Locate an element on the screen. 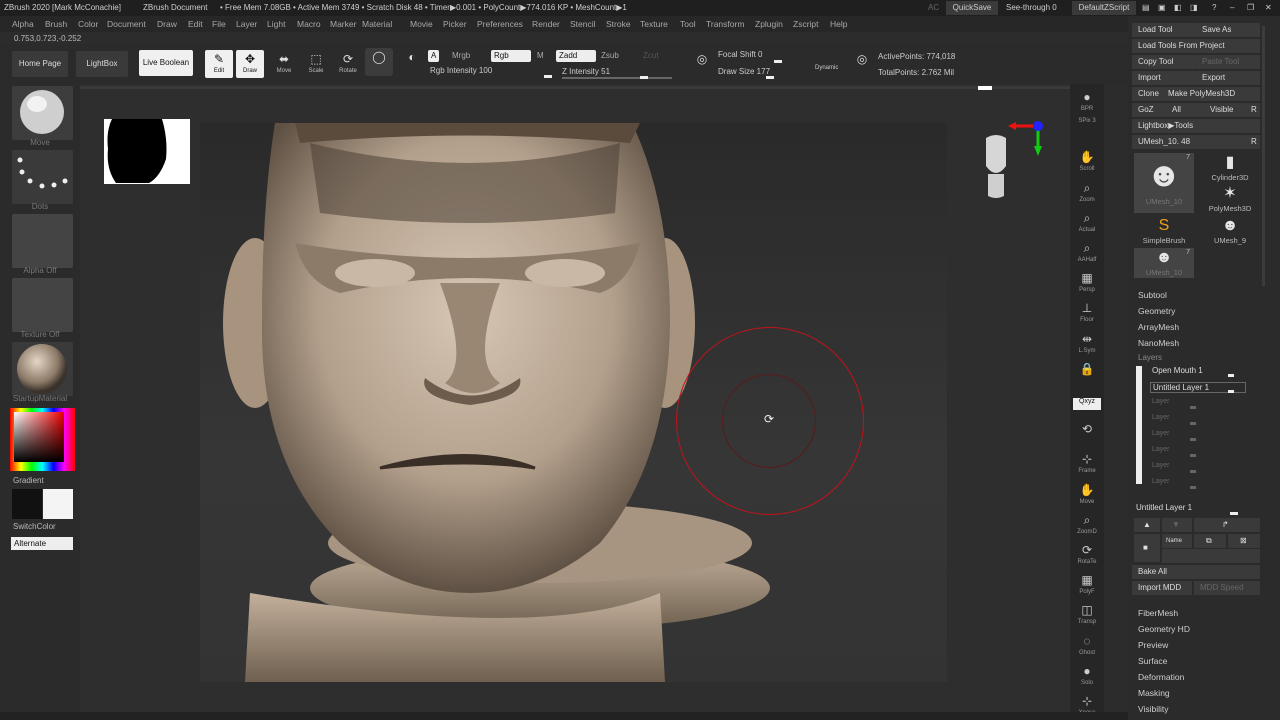 The height and width of the screenshot is (720, 1280). layer-down-icon: ▼ is located at coordinates (1177, 525).